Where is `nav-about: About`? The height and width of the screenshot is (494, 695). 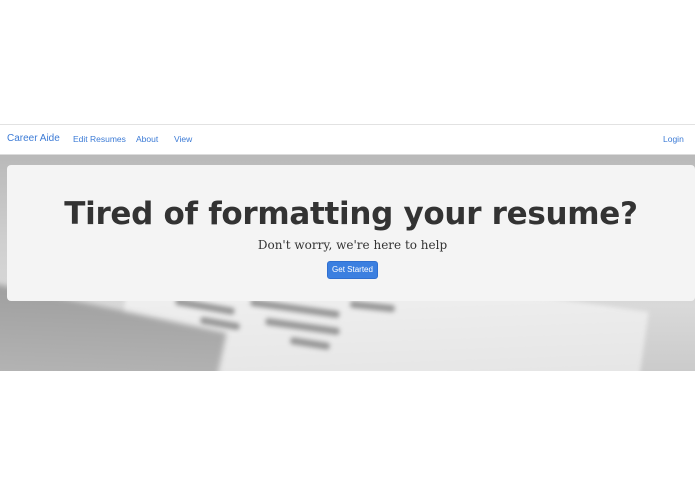 nav-about: About is located at coordinates (147, 139).